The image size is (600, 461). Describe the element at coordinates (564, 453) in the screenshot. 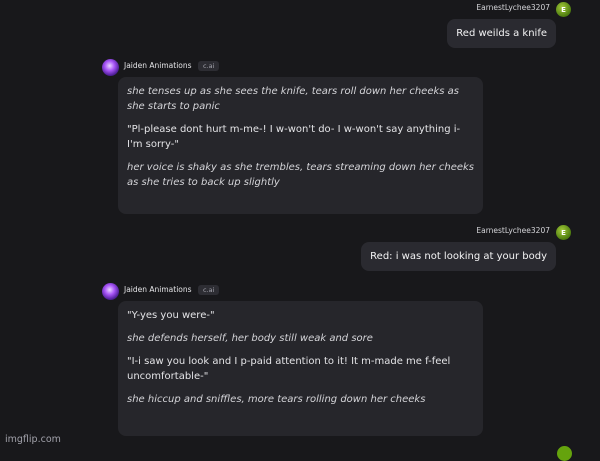

I see `user-avatar-icon` at that location.